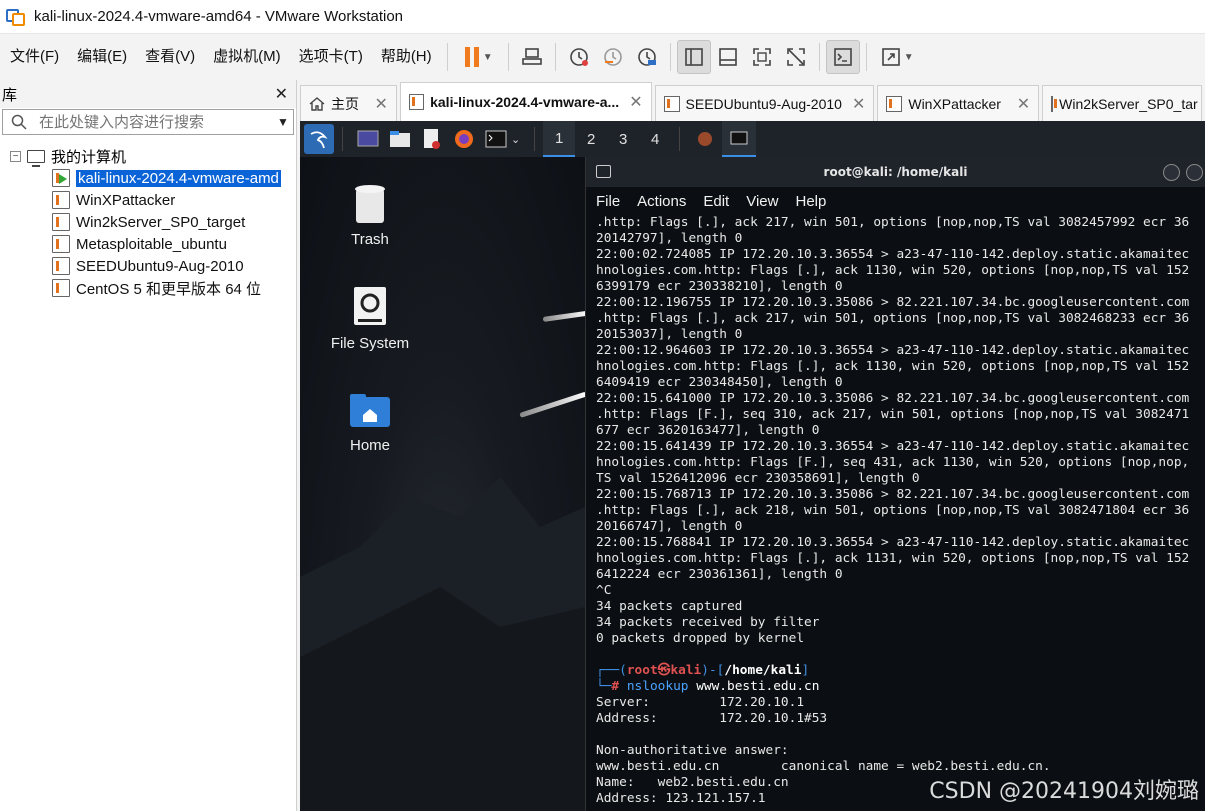 The image size is (1205, 811). Describe the element at coordinates (478, 57) in the screenshot. I see `pause-button: ▼` at that location.